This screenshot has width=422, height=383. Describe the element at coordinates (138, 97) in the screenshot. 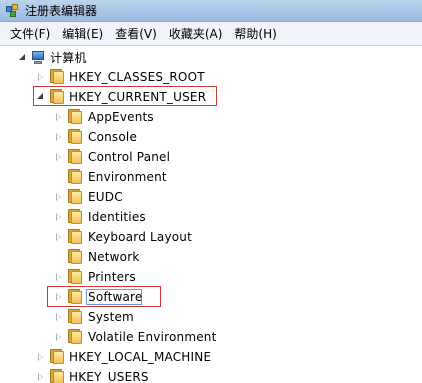

I see `tree-node-label: HKEY_CURRENT_USER` at that location.